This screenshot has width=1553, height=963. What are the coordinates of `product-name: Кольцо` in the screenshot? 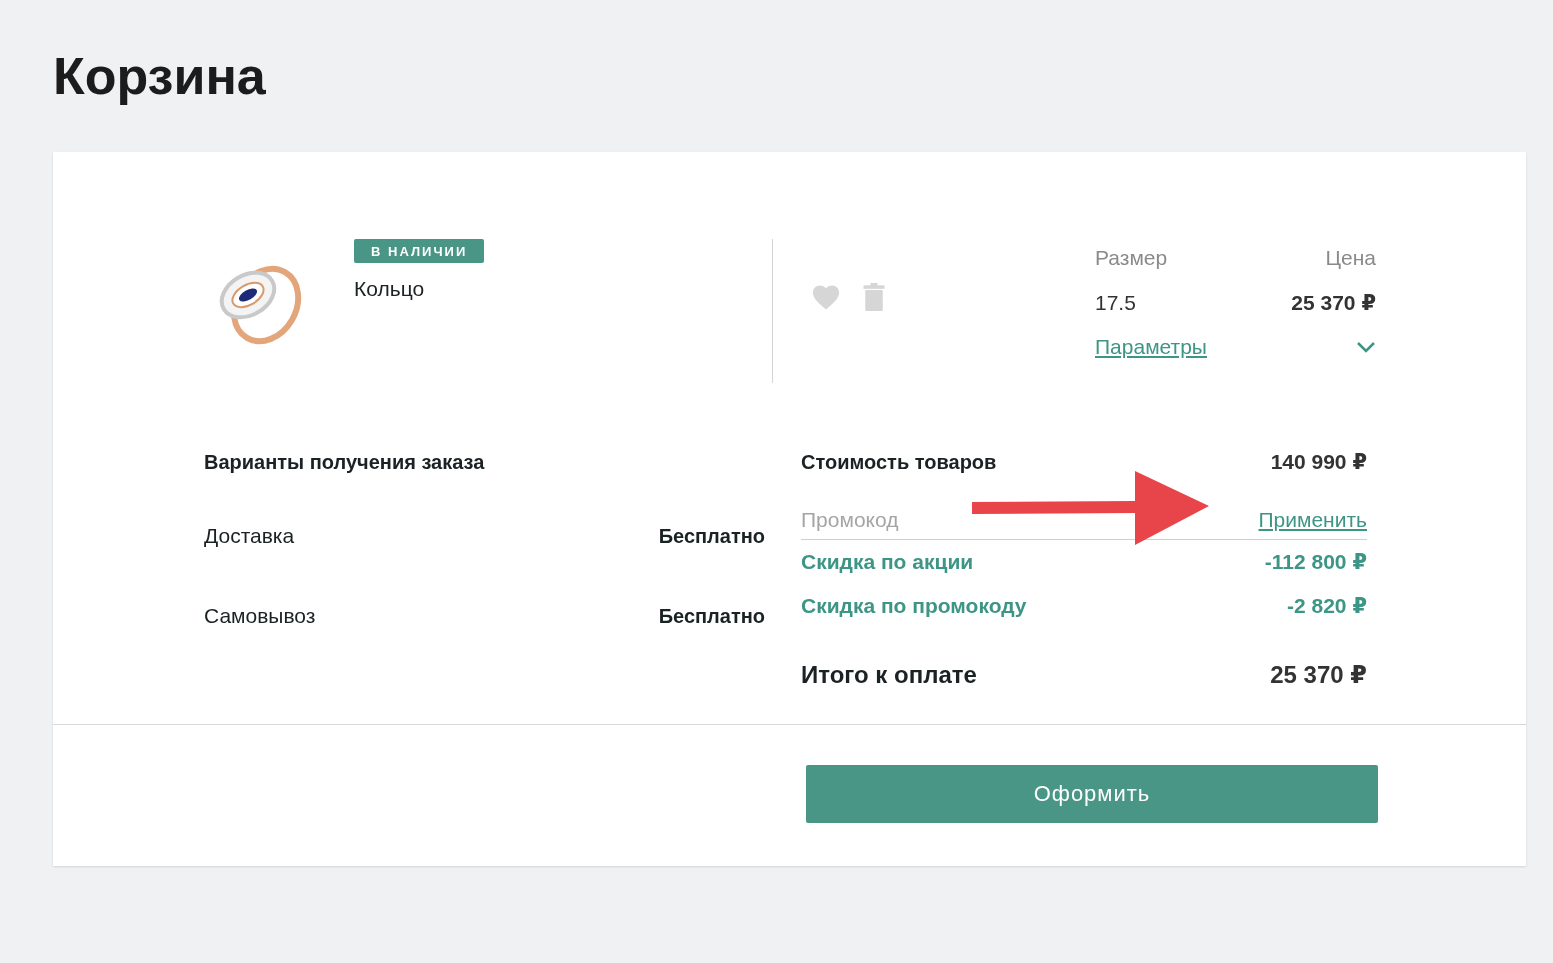 It's located at (389, 289).